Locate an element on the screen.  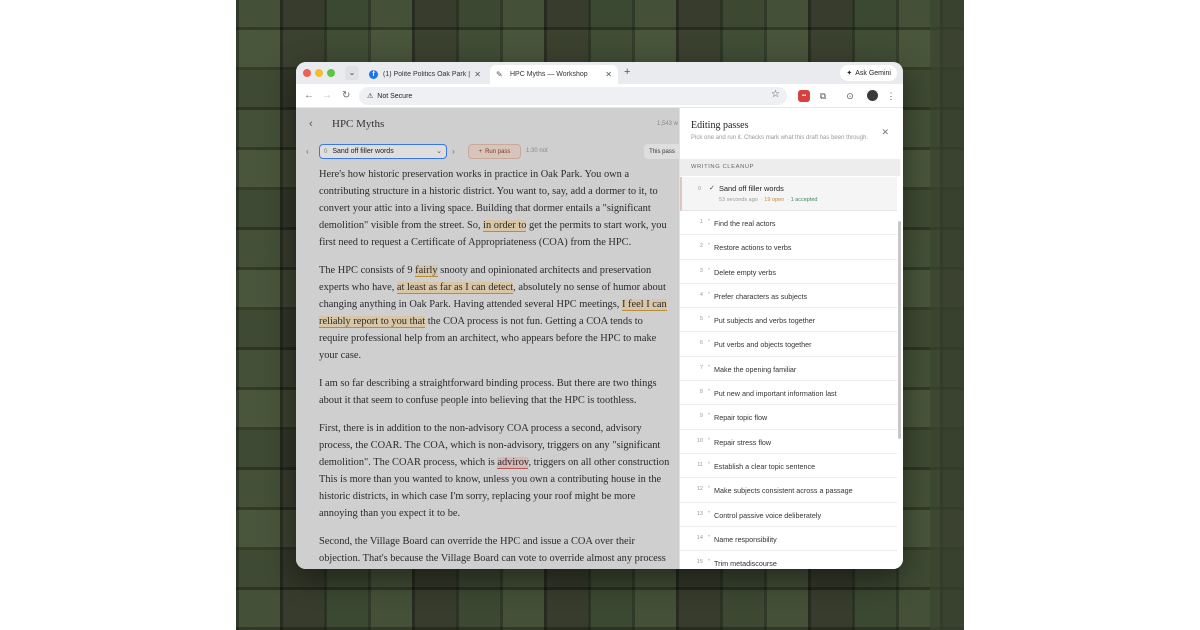
pass-item: 6 • Put verbs and objects together is located at coordinates (788, 344).